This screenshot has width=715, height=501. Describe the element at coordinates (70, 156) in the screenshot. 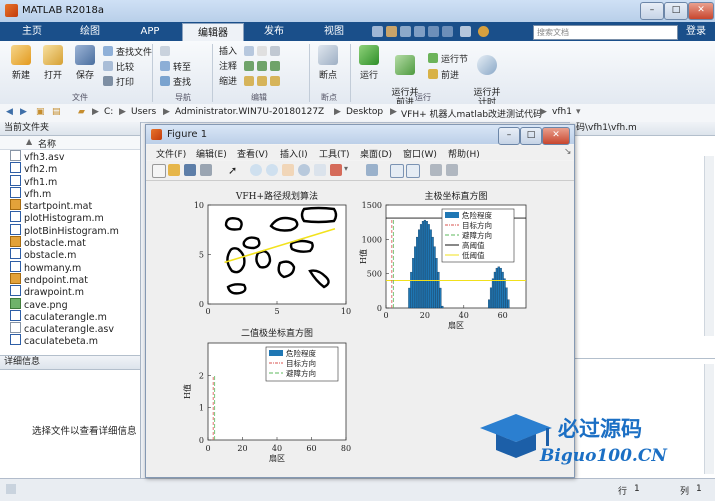

I see `file-list-item: vfh3.asv` at that location.